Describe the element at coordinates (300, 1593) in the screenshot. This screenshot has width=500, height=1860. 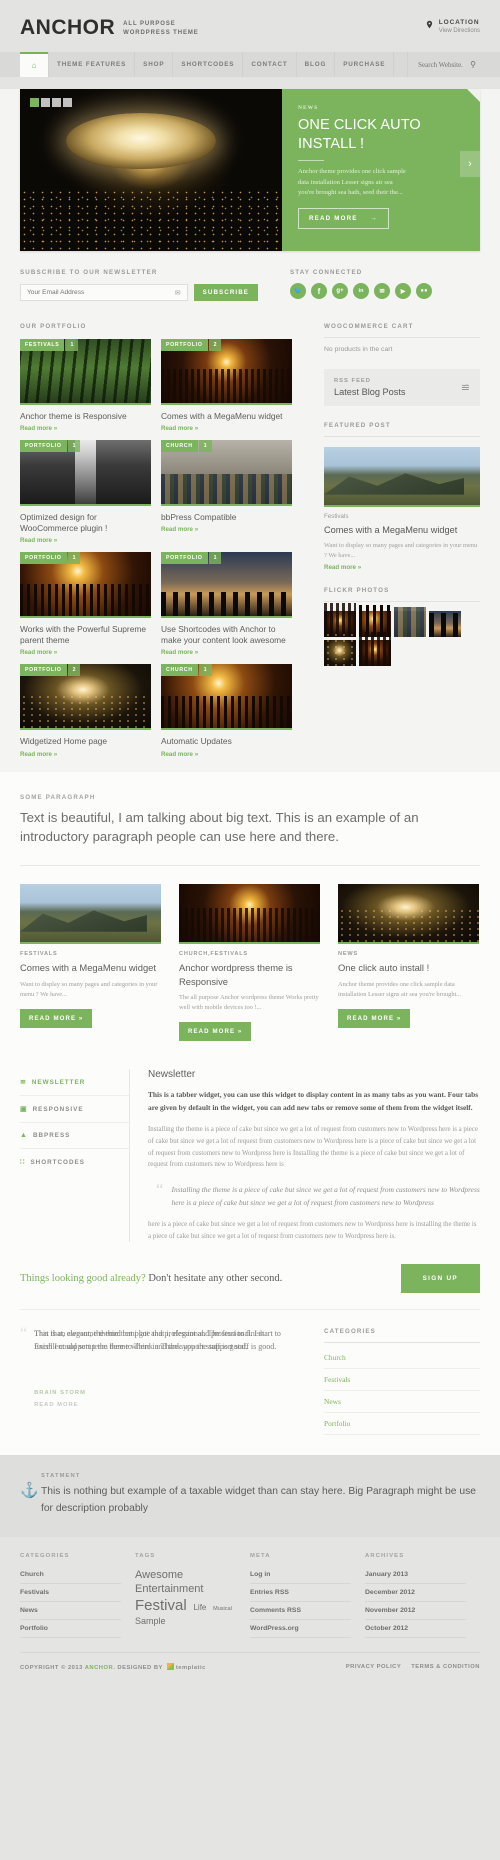
I see `footer-link-entries-rss: Entries RSS` at that location.